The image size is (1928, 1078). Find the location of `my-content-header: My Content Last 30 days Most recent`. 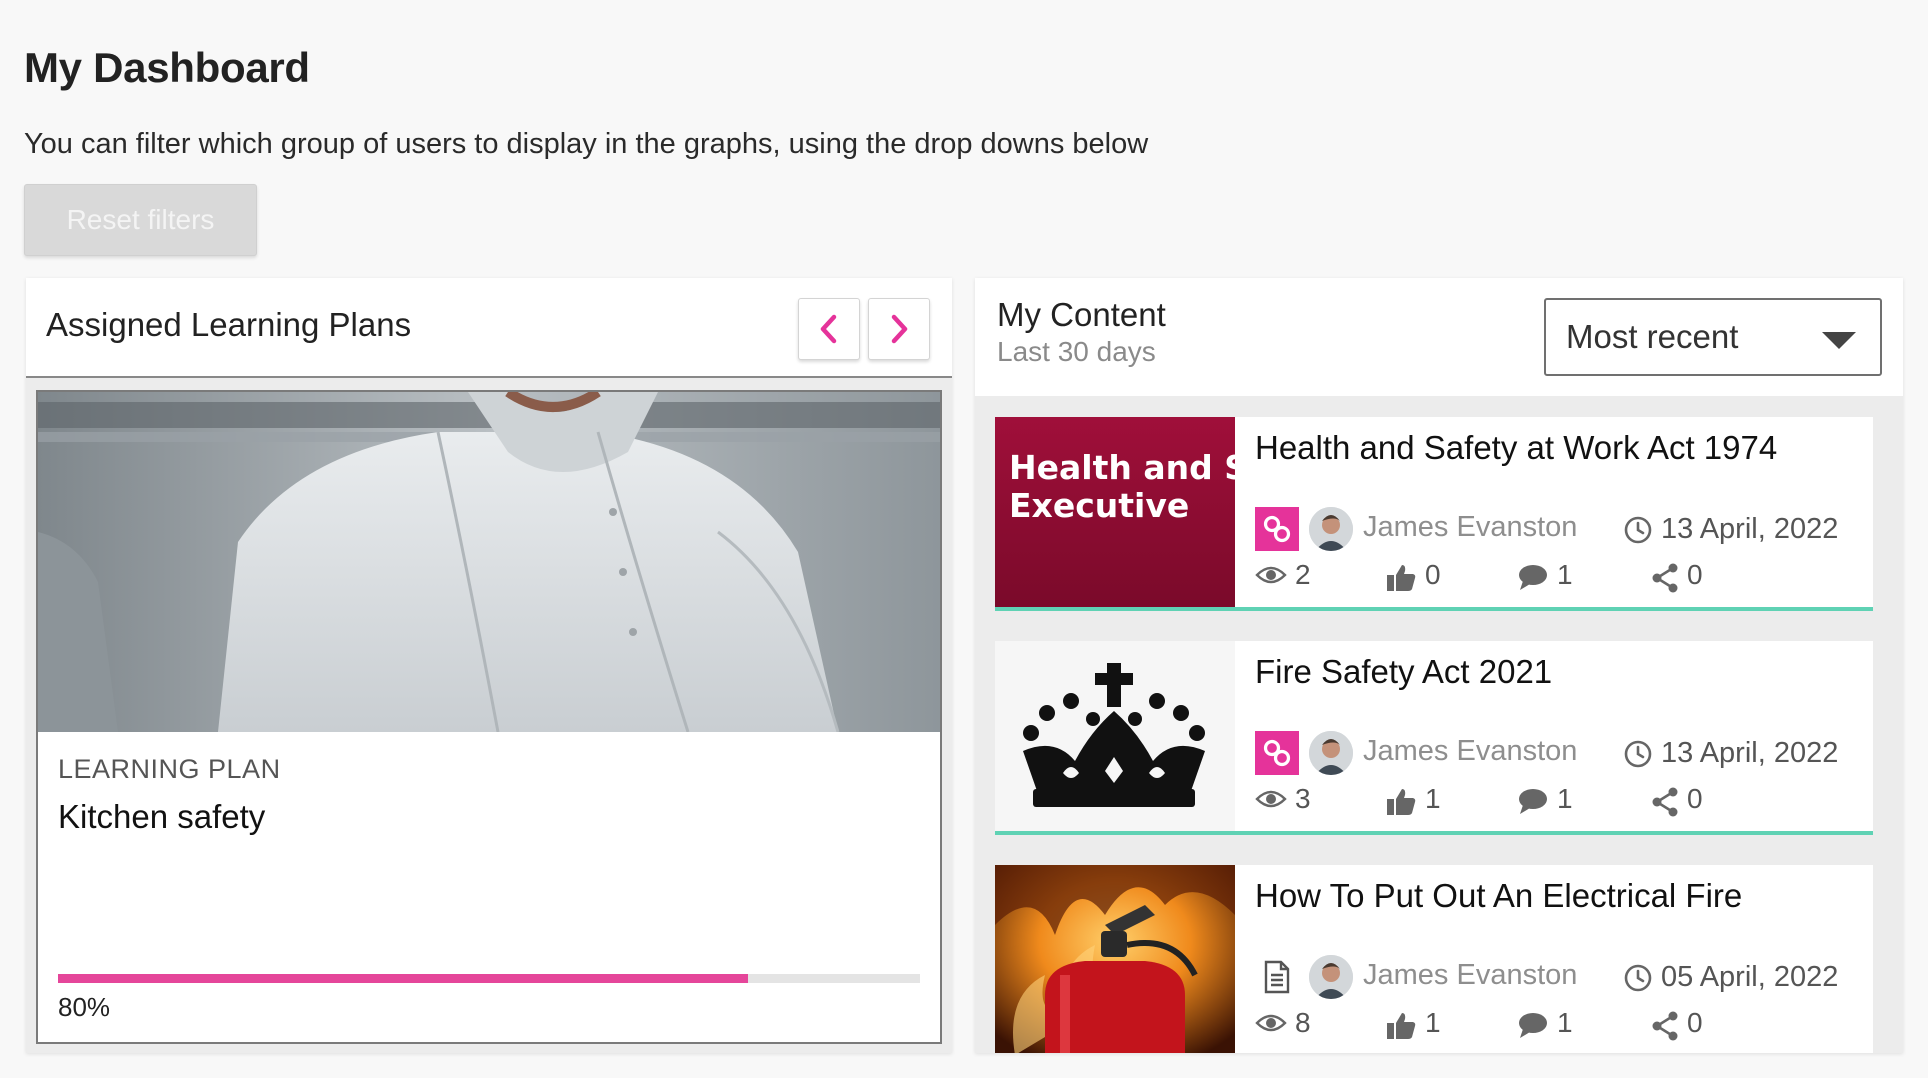

my-content-header: My Content Last 30 days Most recent is located at coordinates (1439, 337).